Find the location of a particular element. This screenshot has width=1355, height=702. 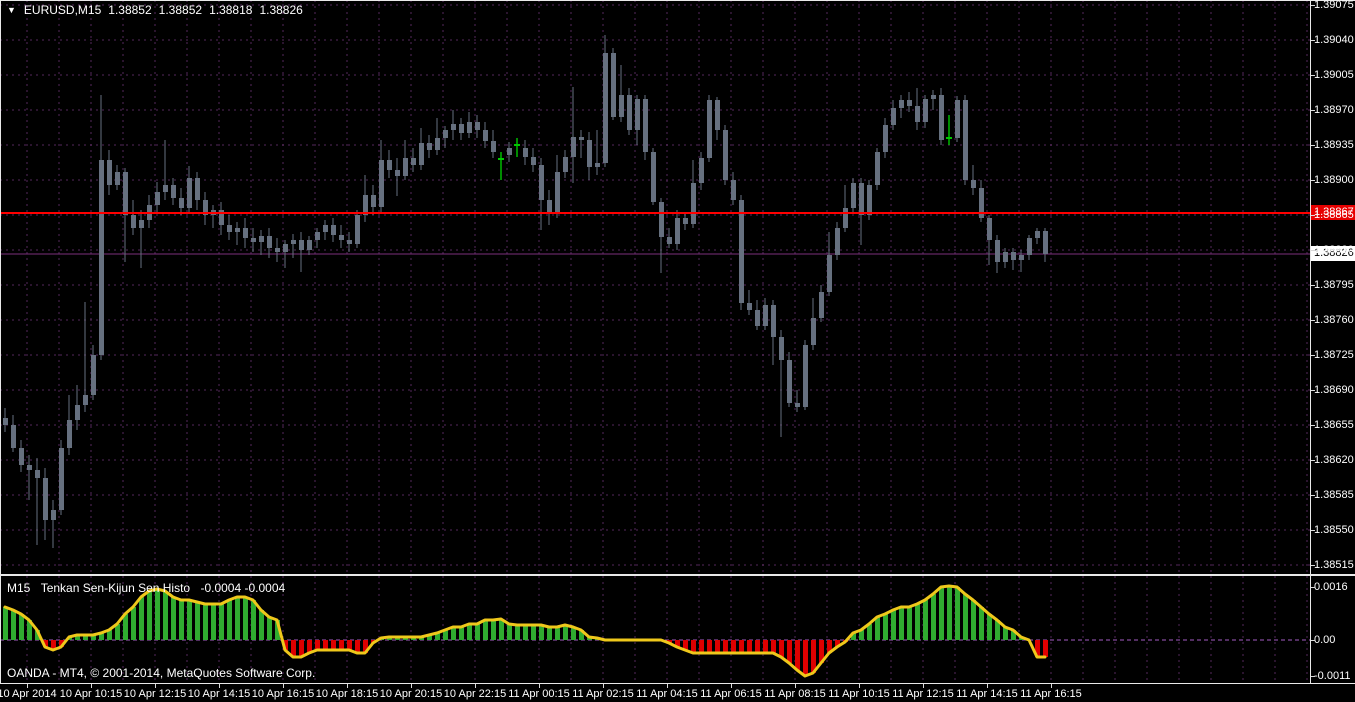

symbol-period-label: EURUSD,M15 is located at coordinates (62, 10).